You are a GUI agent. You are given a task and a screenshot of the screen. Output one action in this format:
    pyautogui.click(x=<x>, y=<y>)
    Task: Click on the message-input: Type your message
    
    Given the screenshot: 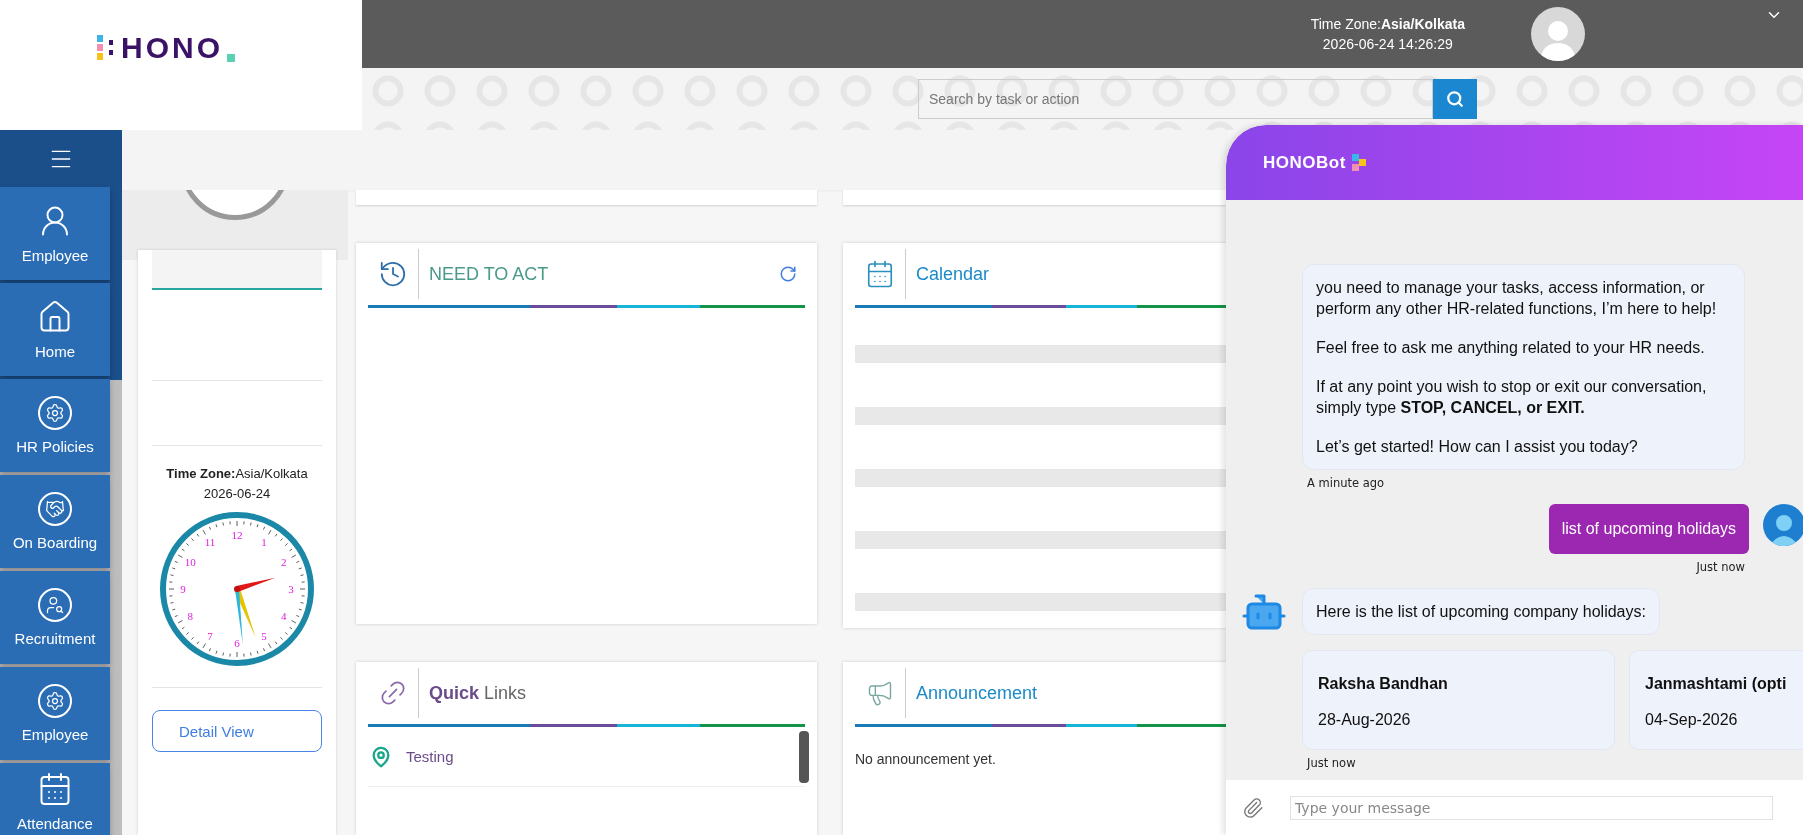 What is the action you would take?
    pyautogui.click(x=1531, y=807)
    